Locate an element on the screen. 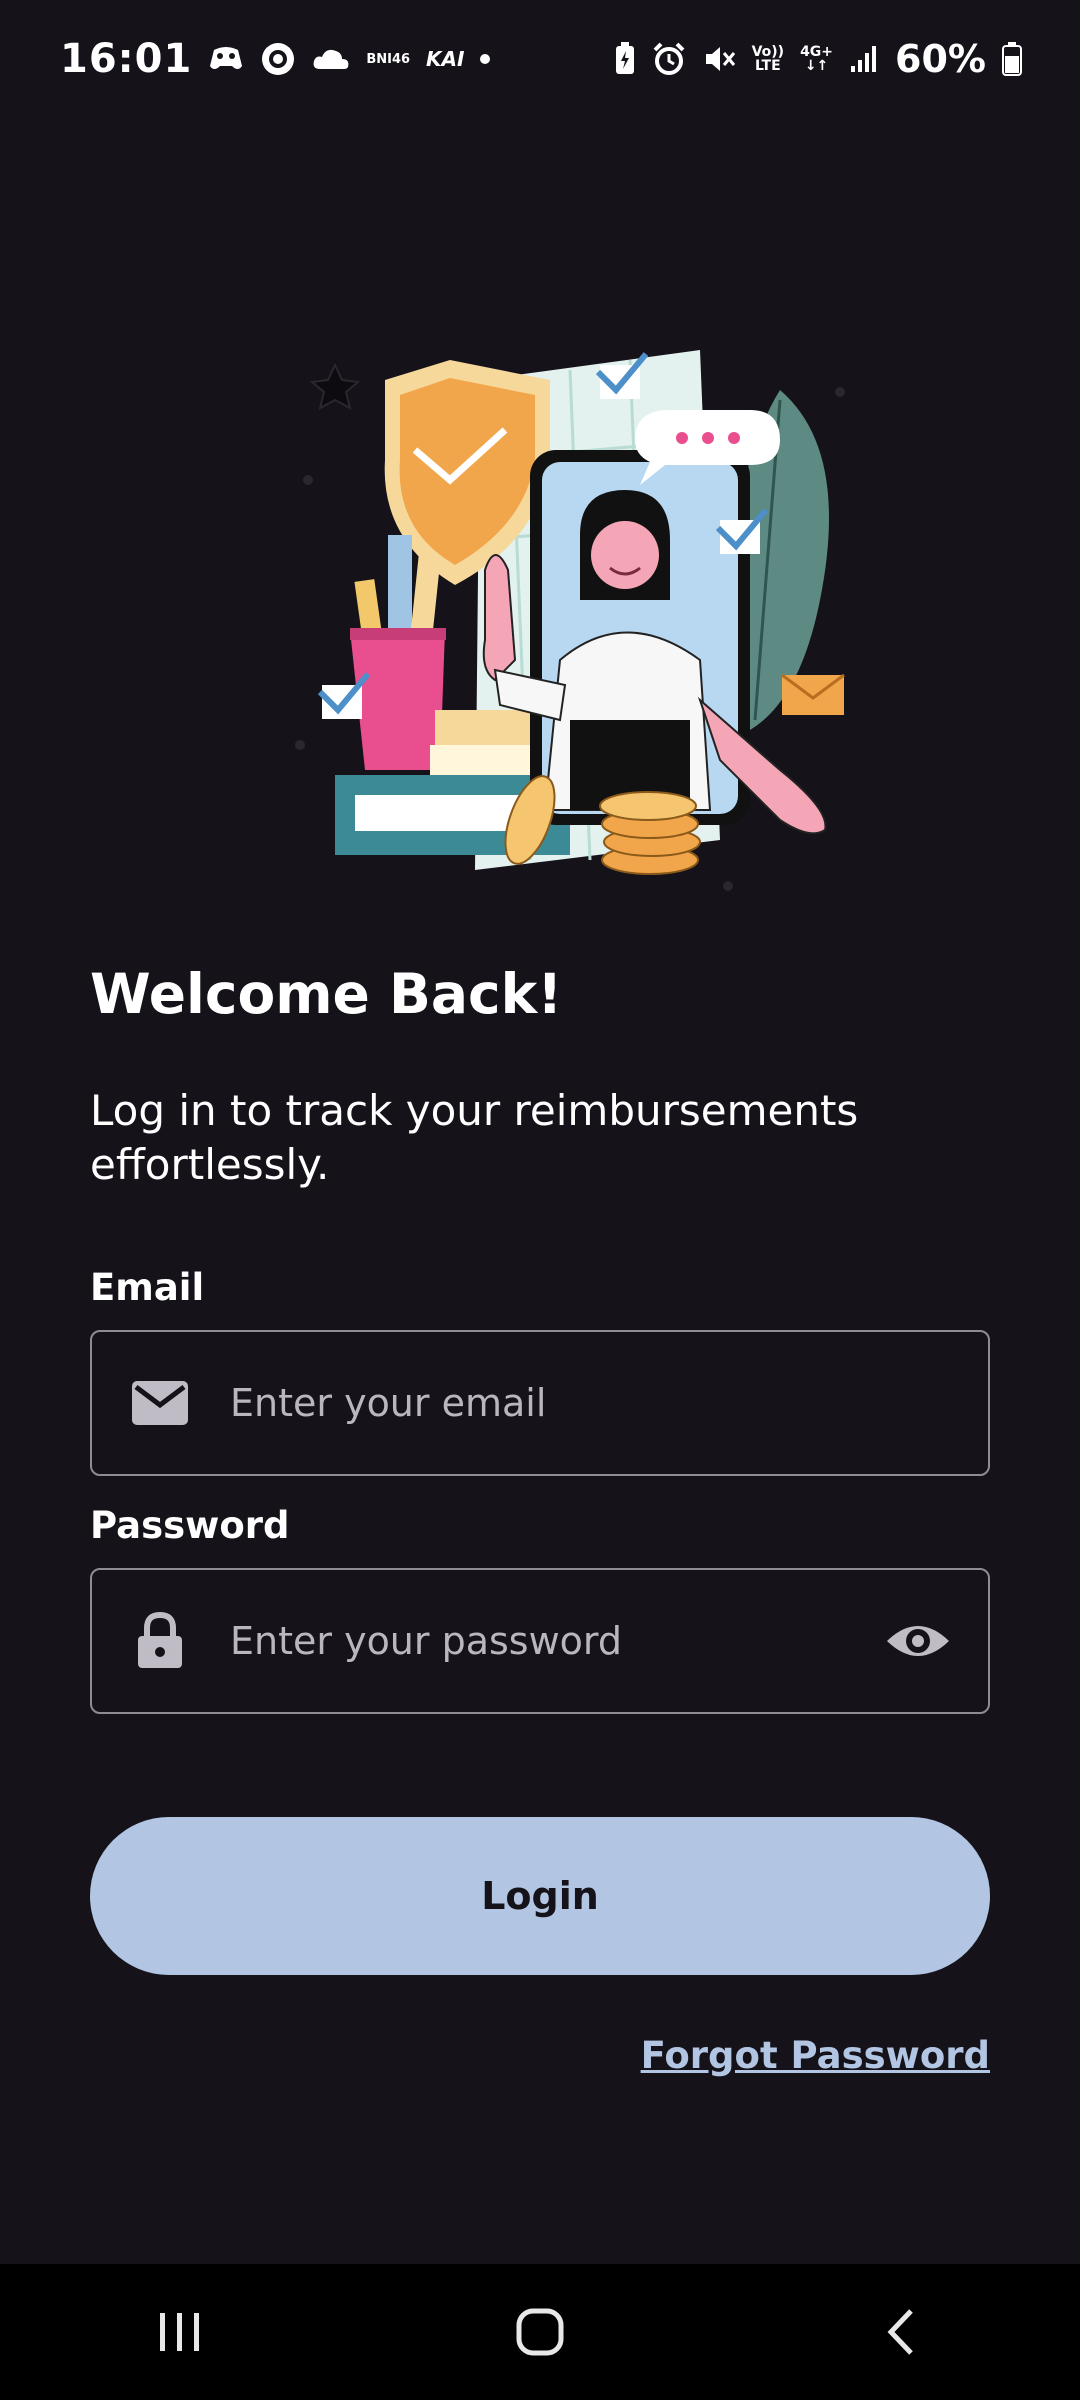 The height and width of the screenshot is (2400, 1080). volte-bottom: LTE is located at coordinates (767, 66).